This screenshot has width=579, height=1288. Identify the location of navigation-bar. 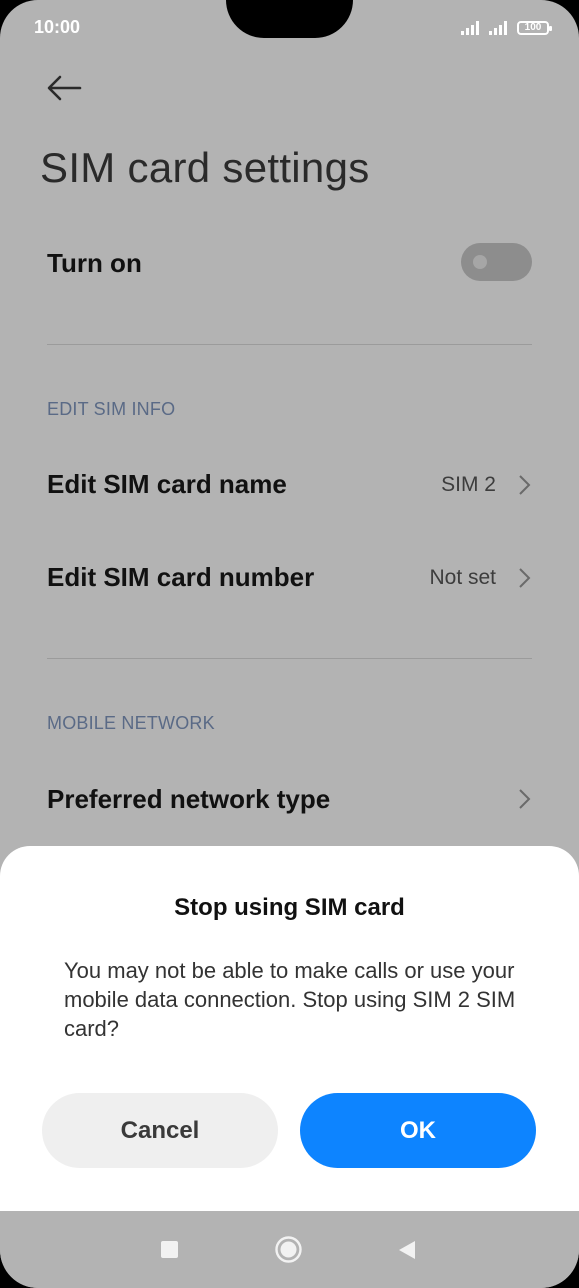
(289, 1249).